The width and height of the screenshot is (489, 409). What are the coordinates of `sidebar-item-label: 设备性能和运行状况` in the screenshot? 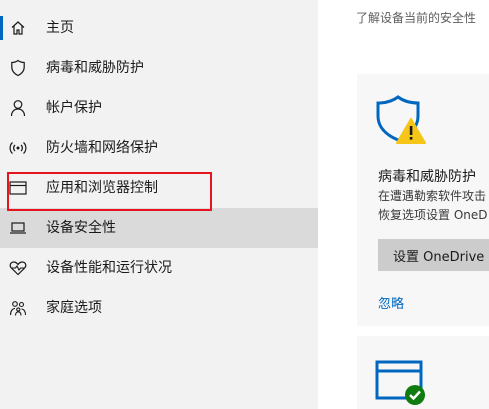 It's located at (109, 268).